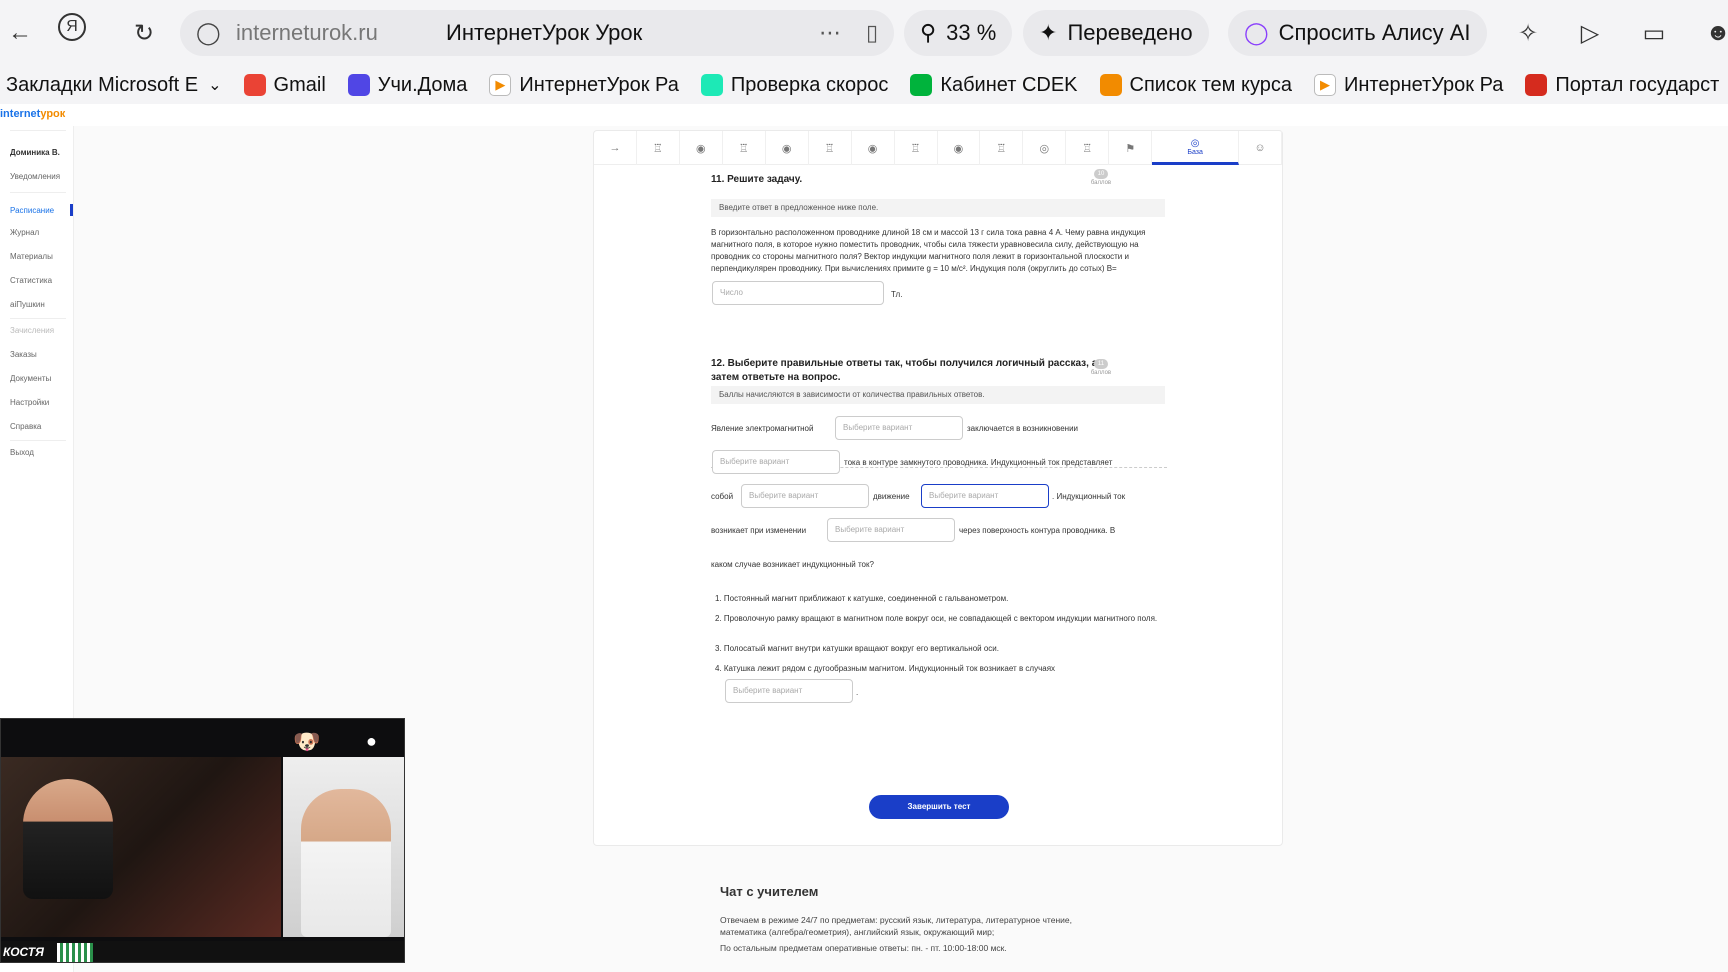  What do you see at coordinates (29, 402) in the screenshot?
I see `sidebar-item-settings: Настройки` at bounding box center [29, 402].